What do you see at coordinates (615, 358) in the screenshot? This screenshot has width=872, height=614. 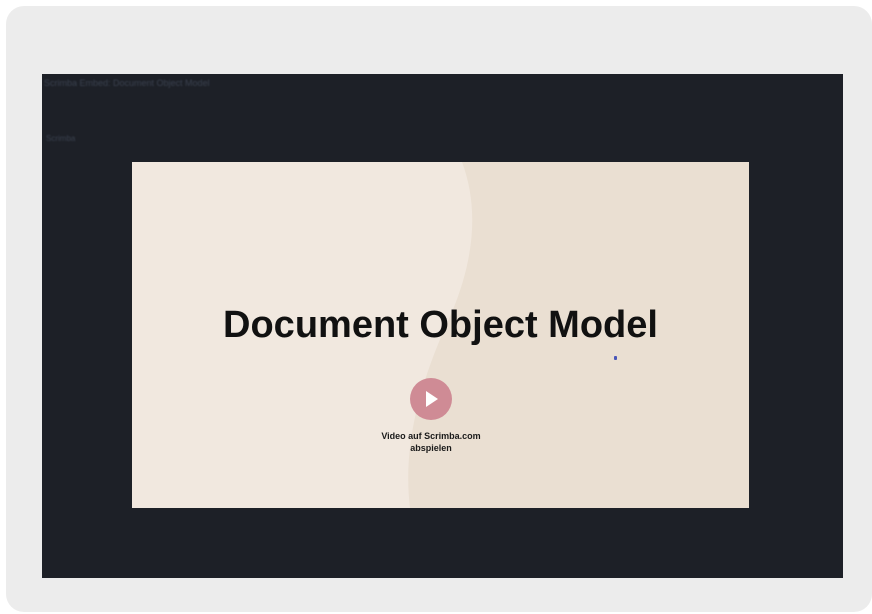 I see `mouse-cursor-icon` at bounding box center [615, 358].